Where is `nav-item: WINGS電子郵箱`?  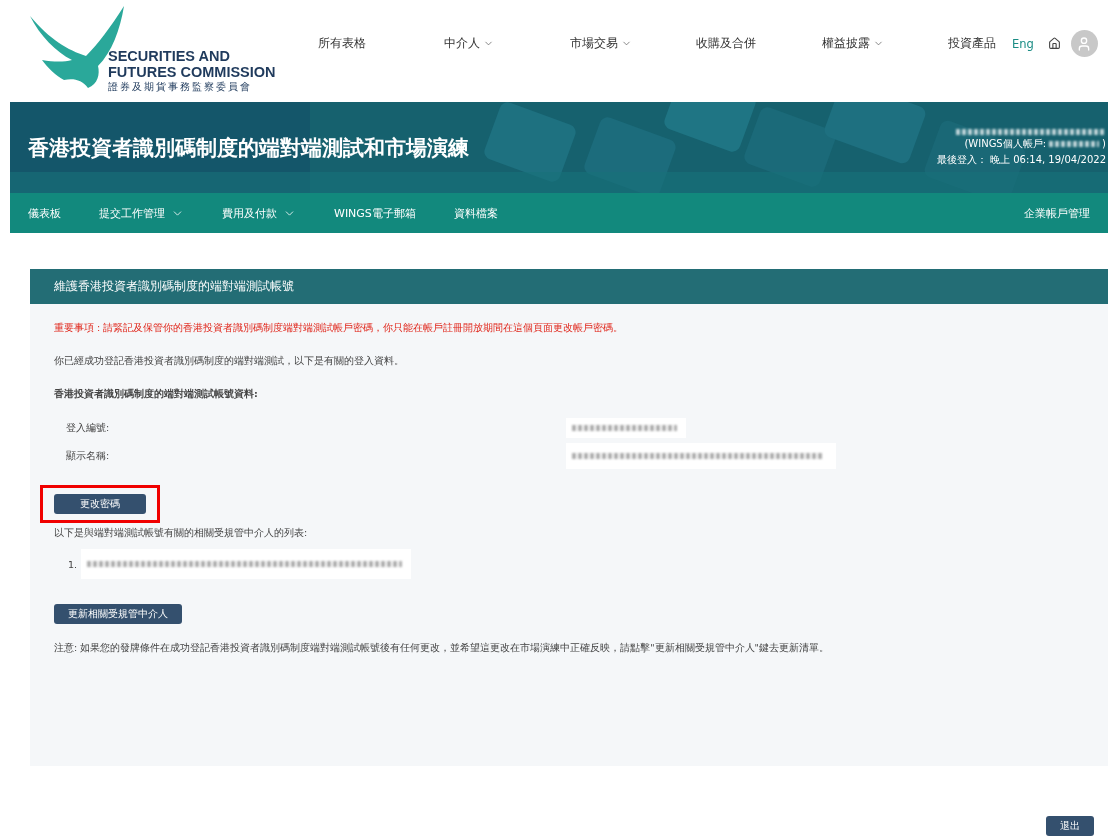 nav-item: WINGS電子郵箱 is located at coordinates (375, 213).